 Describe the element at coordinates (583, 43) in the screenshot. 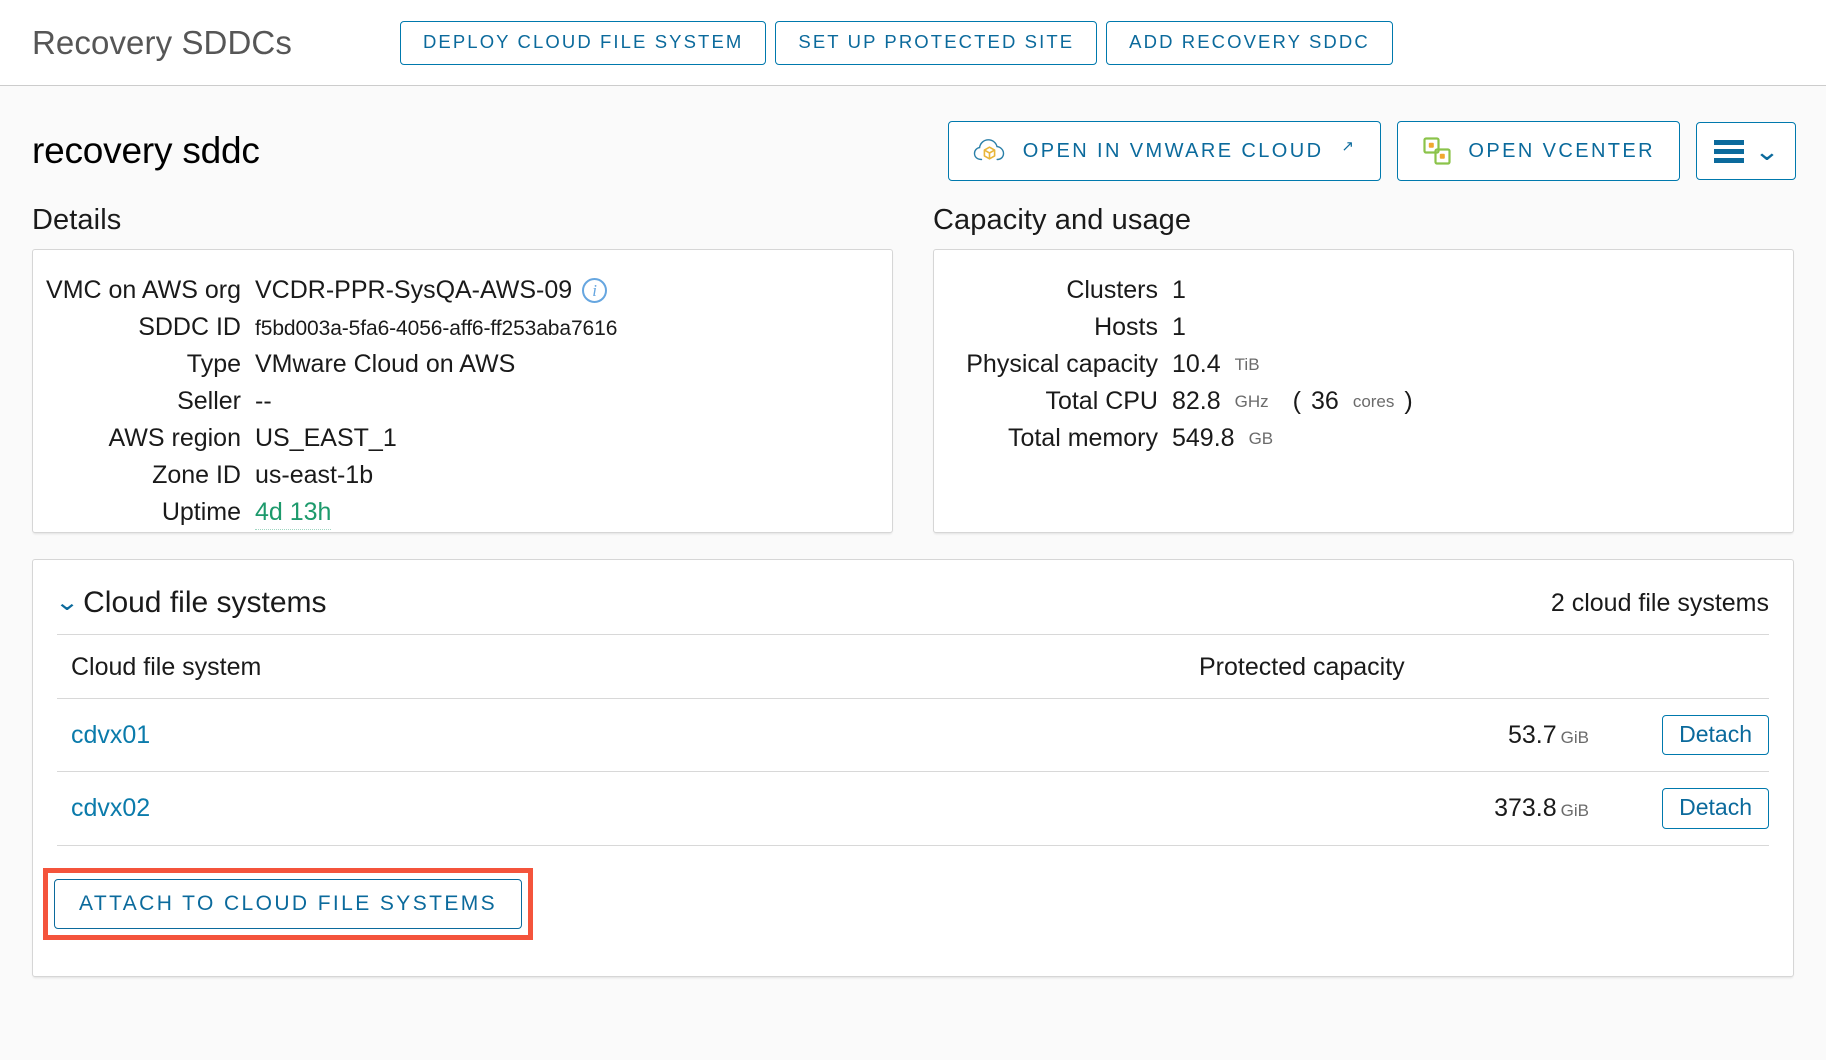

I see `deploy-cloud-file-system-button: DEPLOY CLOUD FILE SYSTEM` at that location.